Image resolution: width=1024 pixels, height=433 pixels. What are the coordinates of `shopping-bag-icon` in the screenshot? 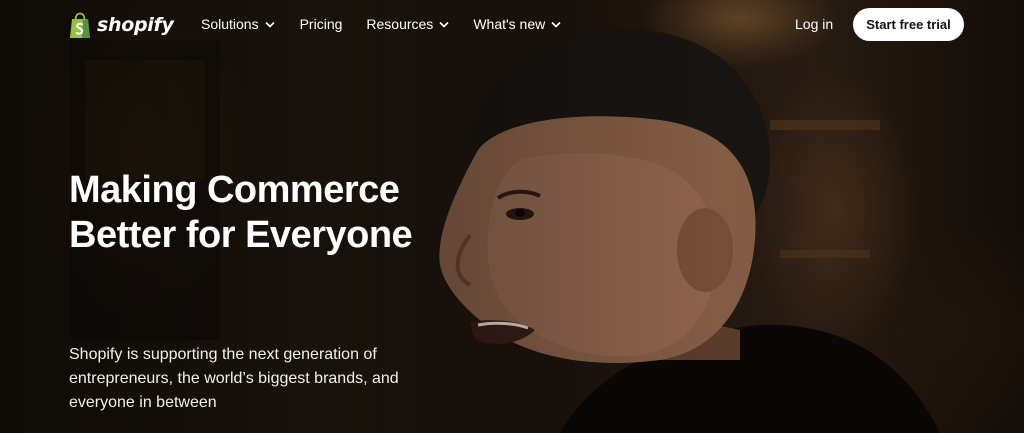 It's located at (80, 25).